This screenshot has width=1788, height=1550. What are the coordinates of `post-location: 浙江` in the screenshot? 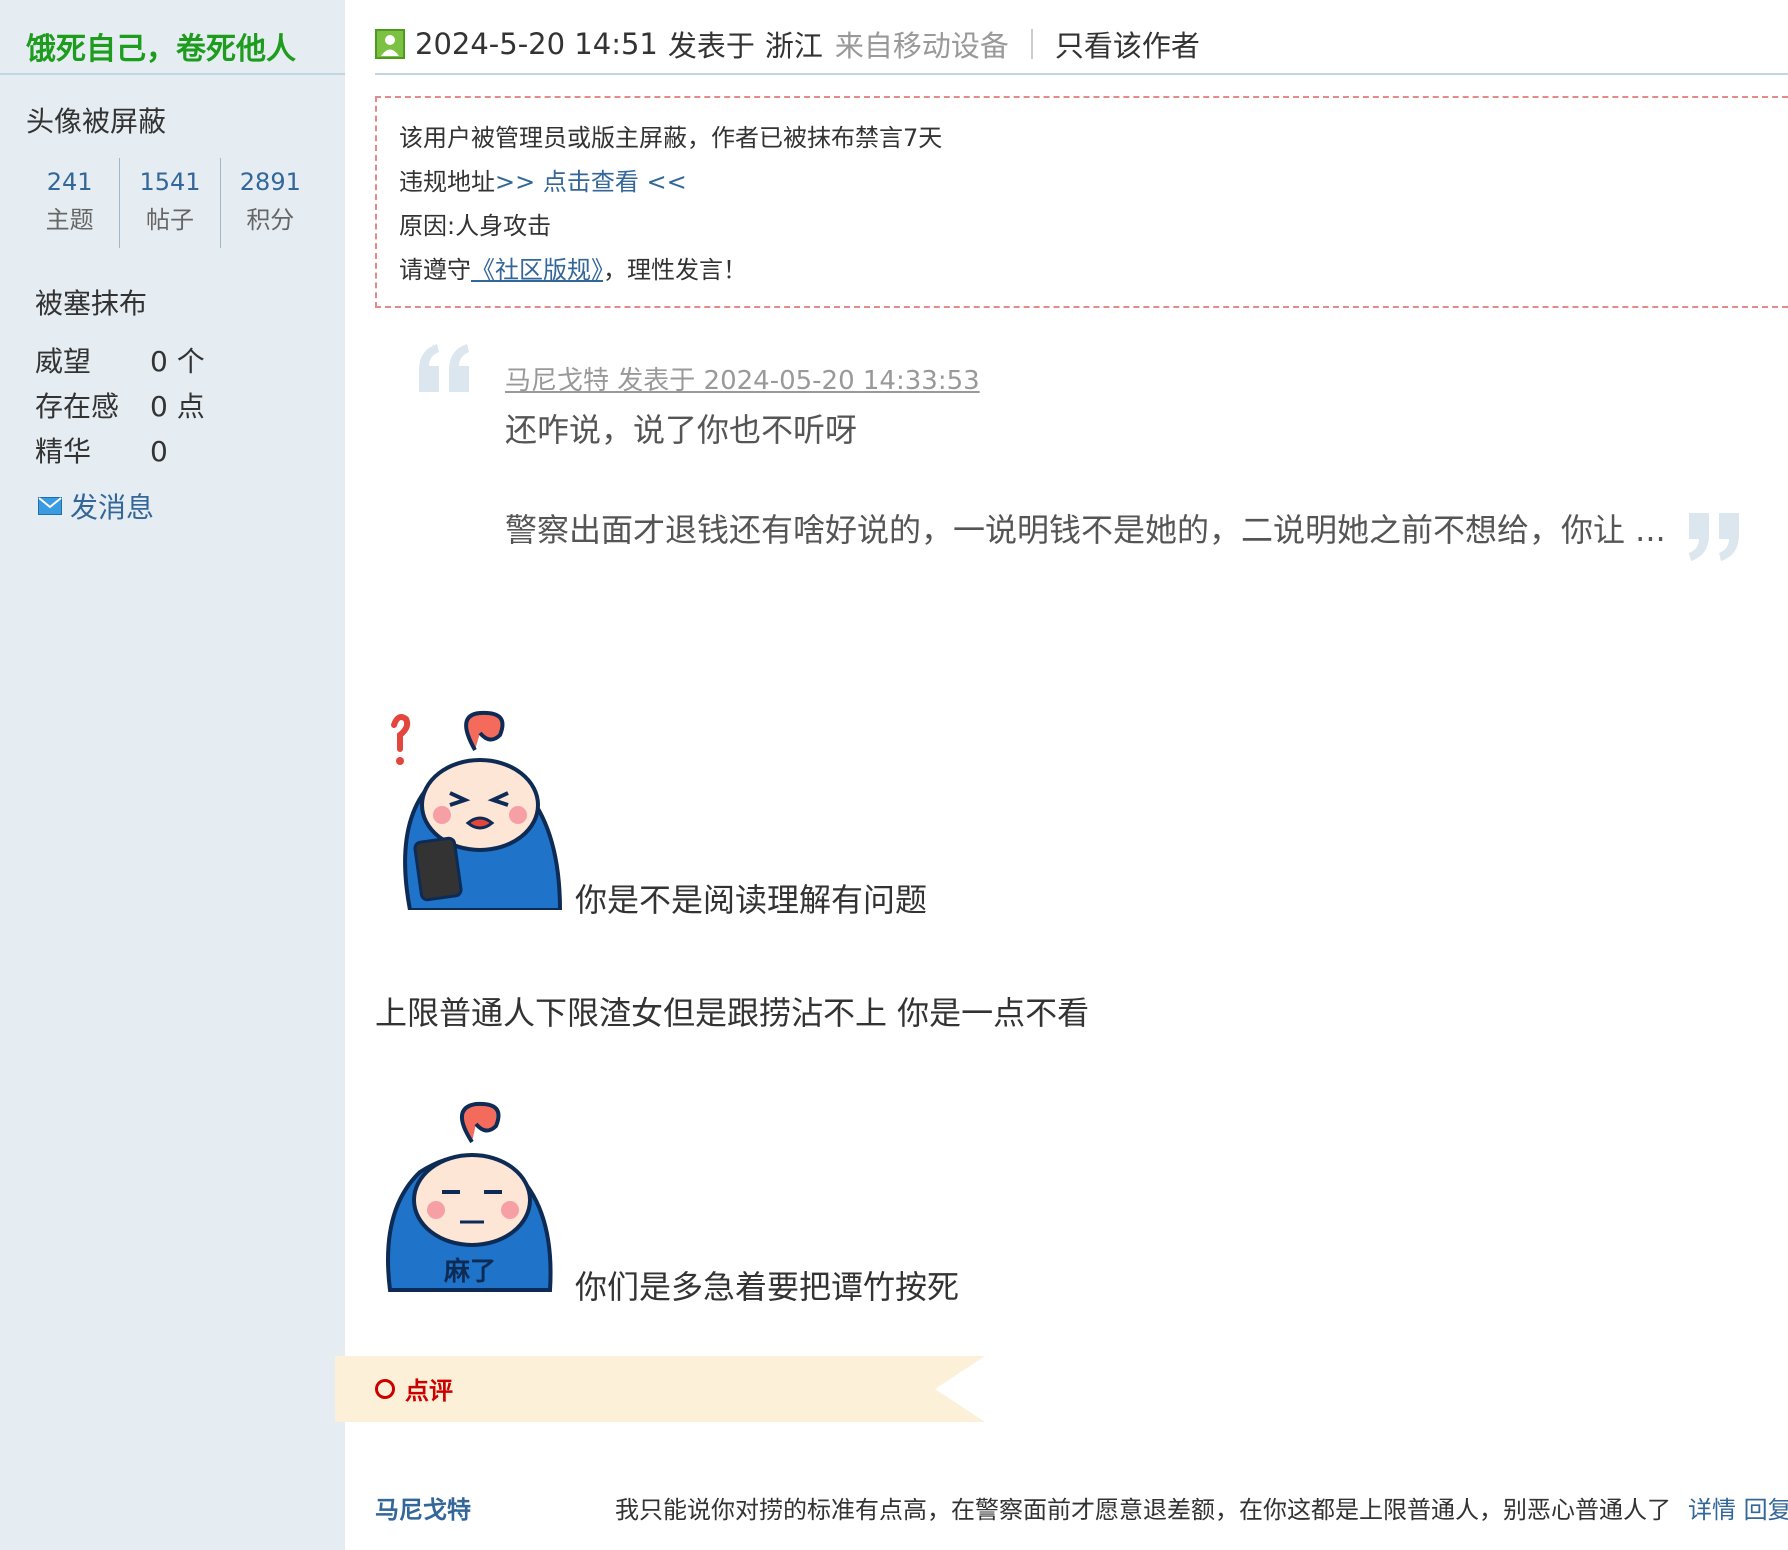 It's located at (793, 46).